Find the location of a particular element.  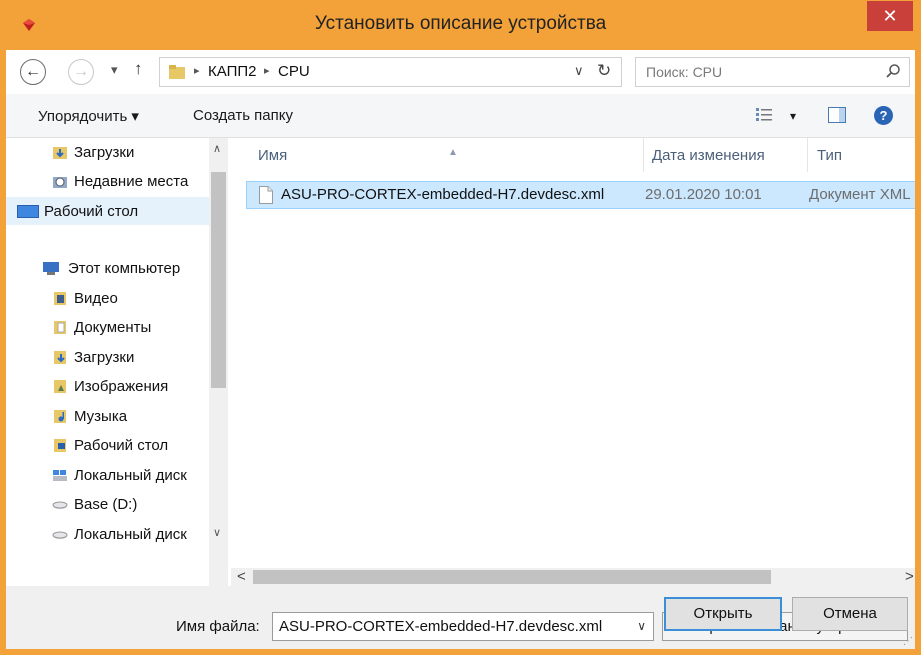

breadcrumb-kapp2: КАПП2 is located at coordinates (232, 71).